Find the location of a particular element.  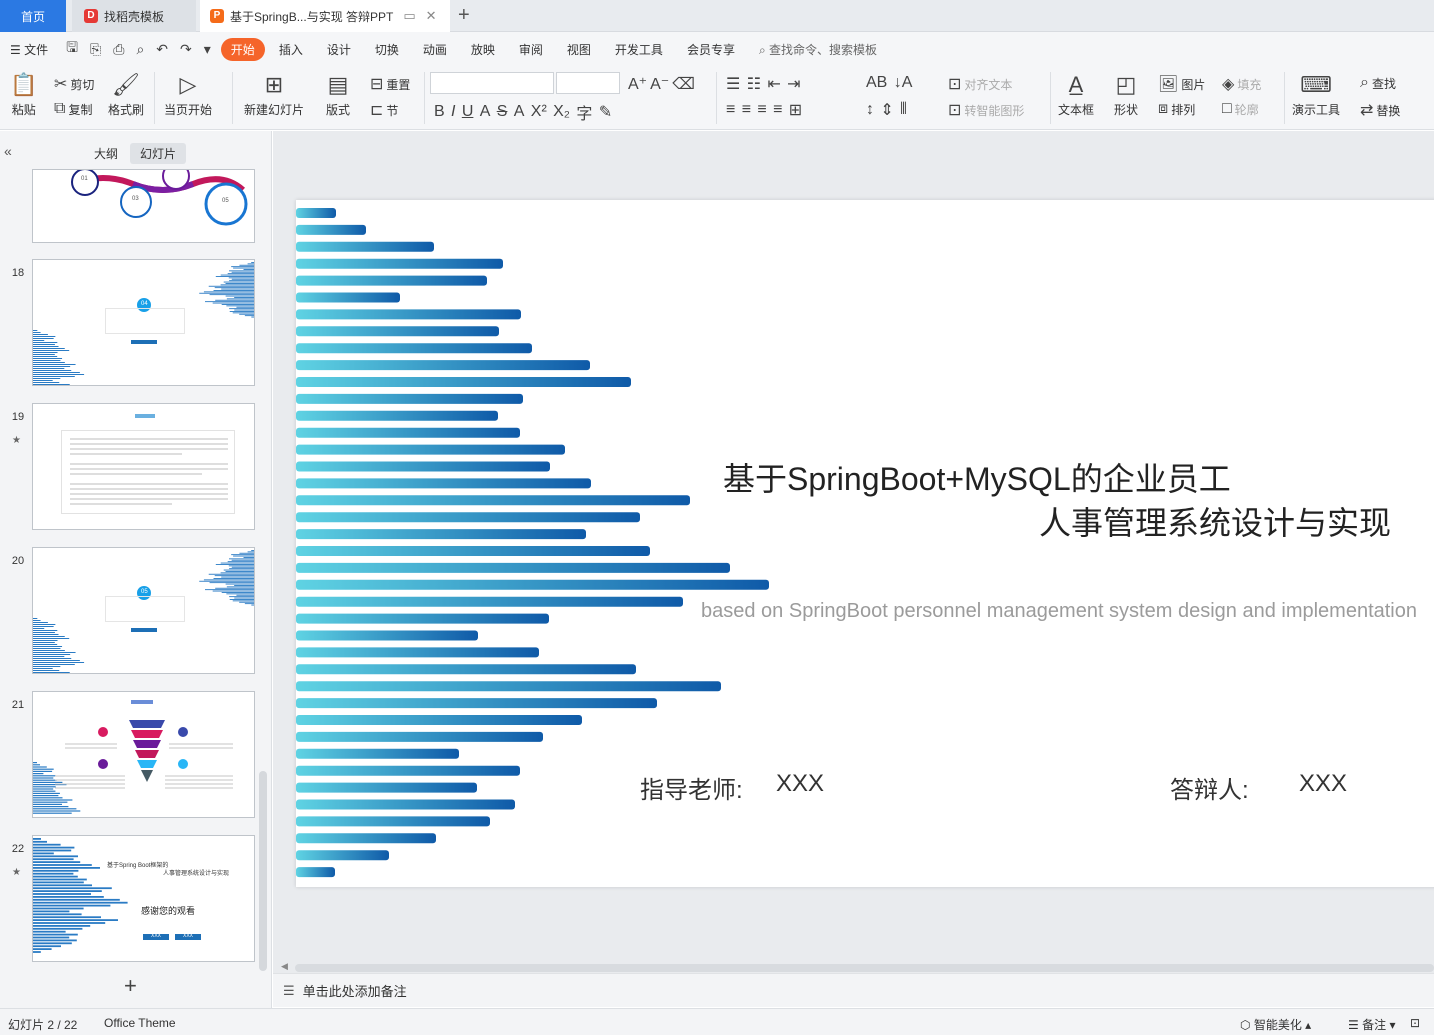

defender-value: XXX is located at coordinates (1323, 784).